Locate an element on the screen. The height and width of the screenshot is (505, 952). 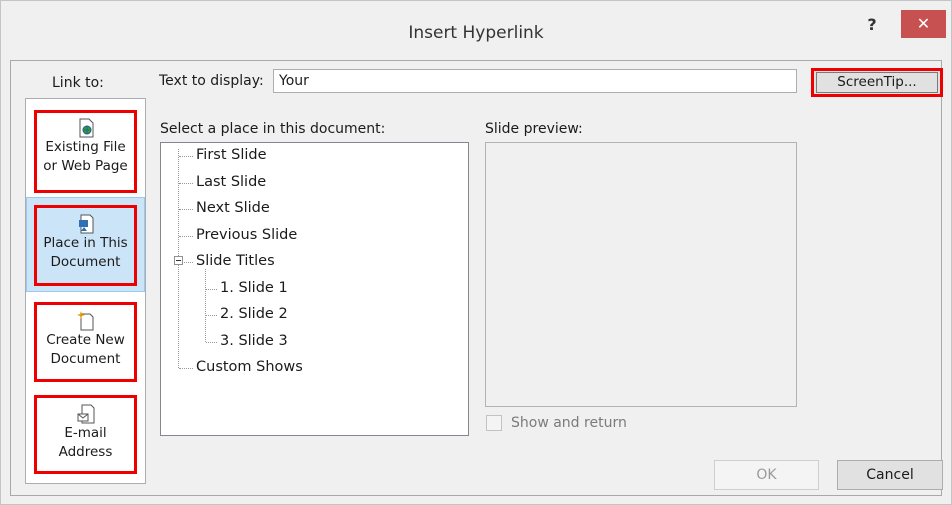
email-address-icon is located at coordinates (85, 414).